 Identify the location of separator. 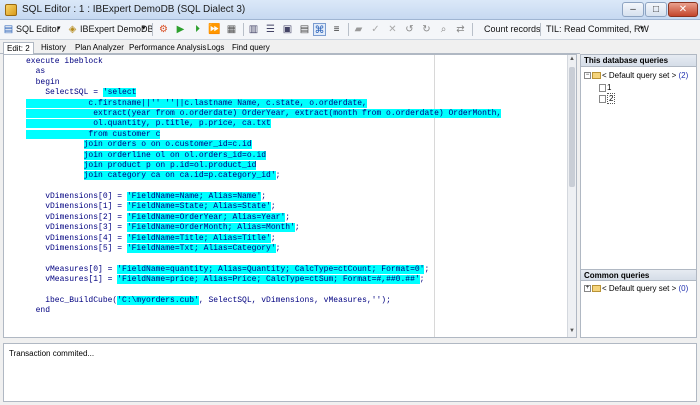
(472, 29).